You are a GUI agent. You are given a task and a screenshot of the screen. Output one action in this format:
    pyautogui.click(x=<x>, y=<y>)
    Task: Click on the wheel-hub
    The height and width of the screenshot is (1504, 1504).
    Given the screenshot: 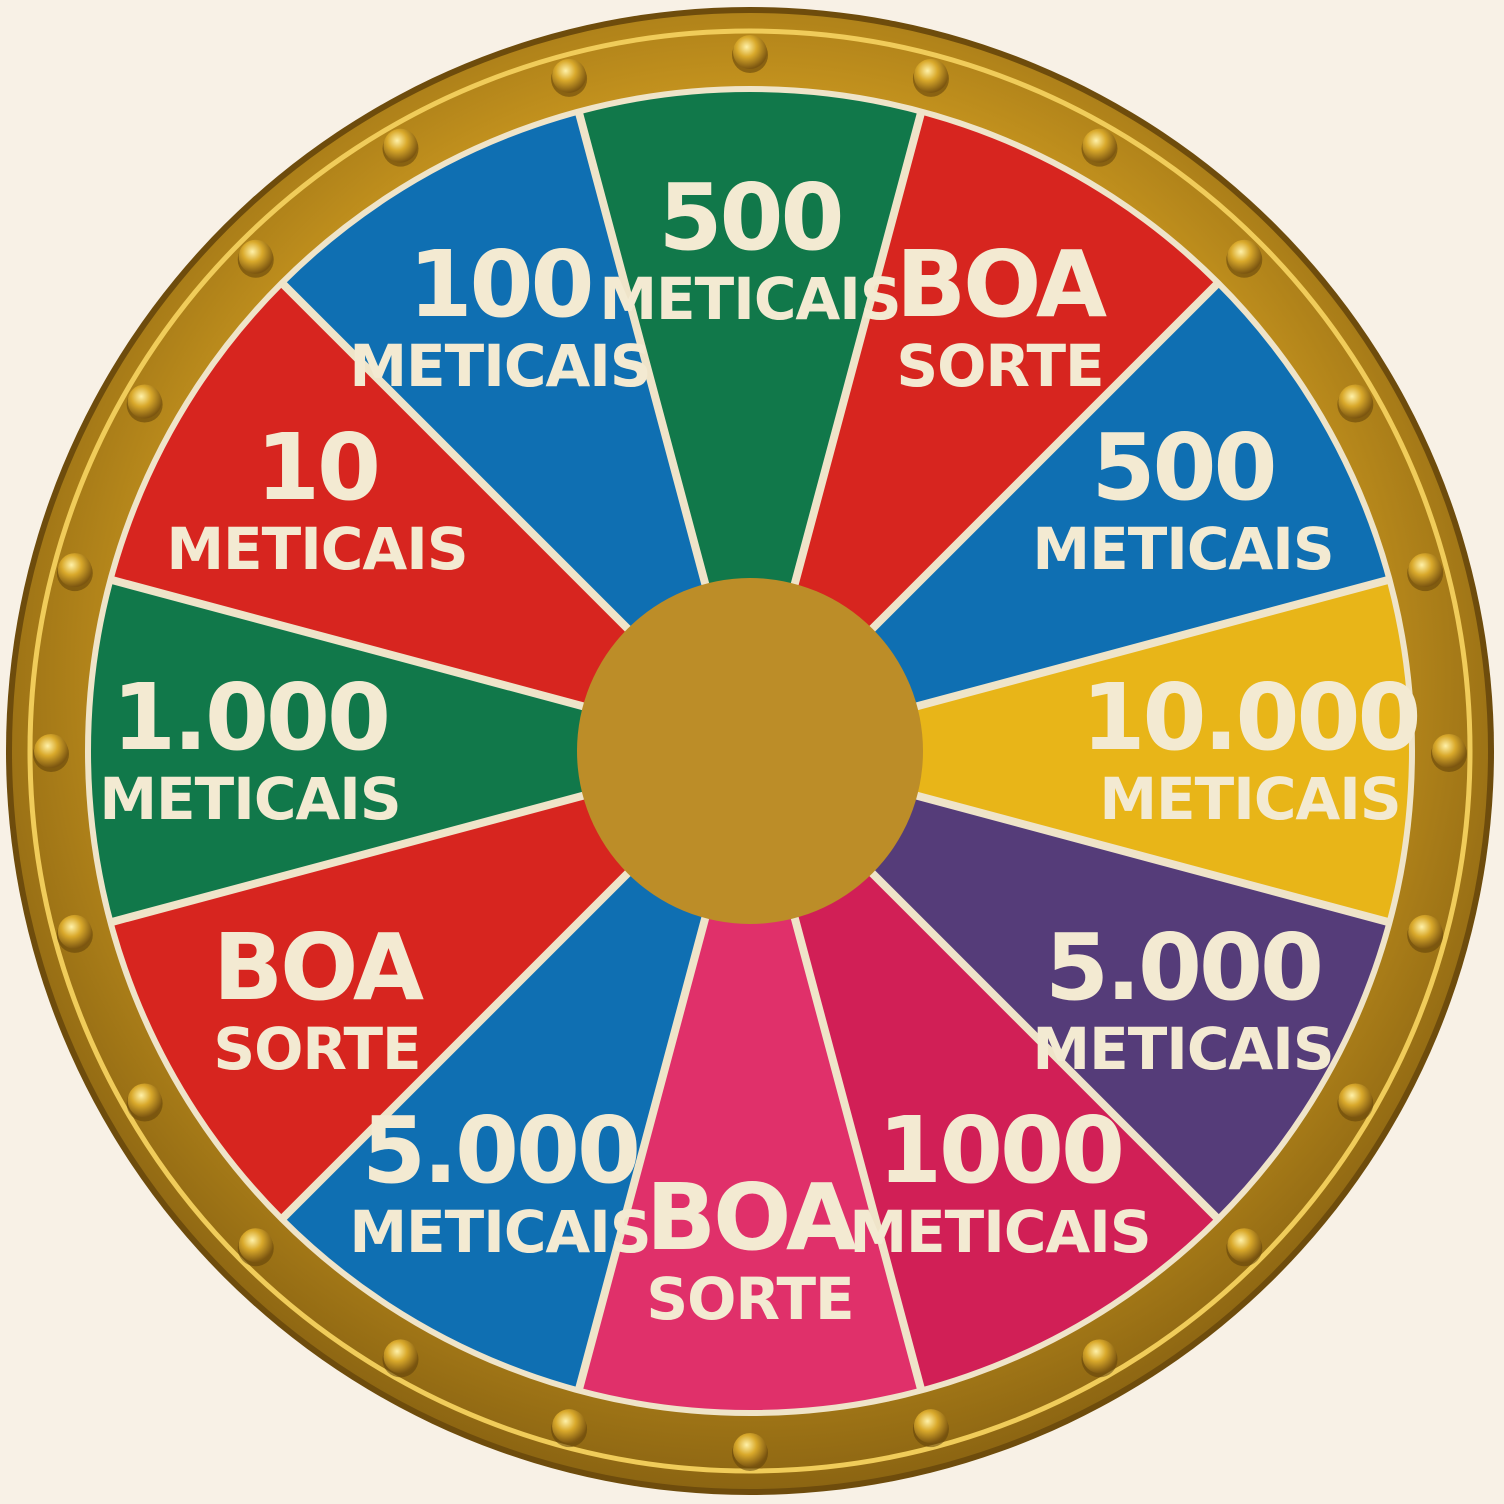 What is the action you would take?
    pyautogui.click(x=750, y=751)
    